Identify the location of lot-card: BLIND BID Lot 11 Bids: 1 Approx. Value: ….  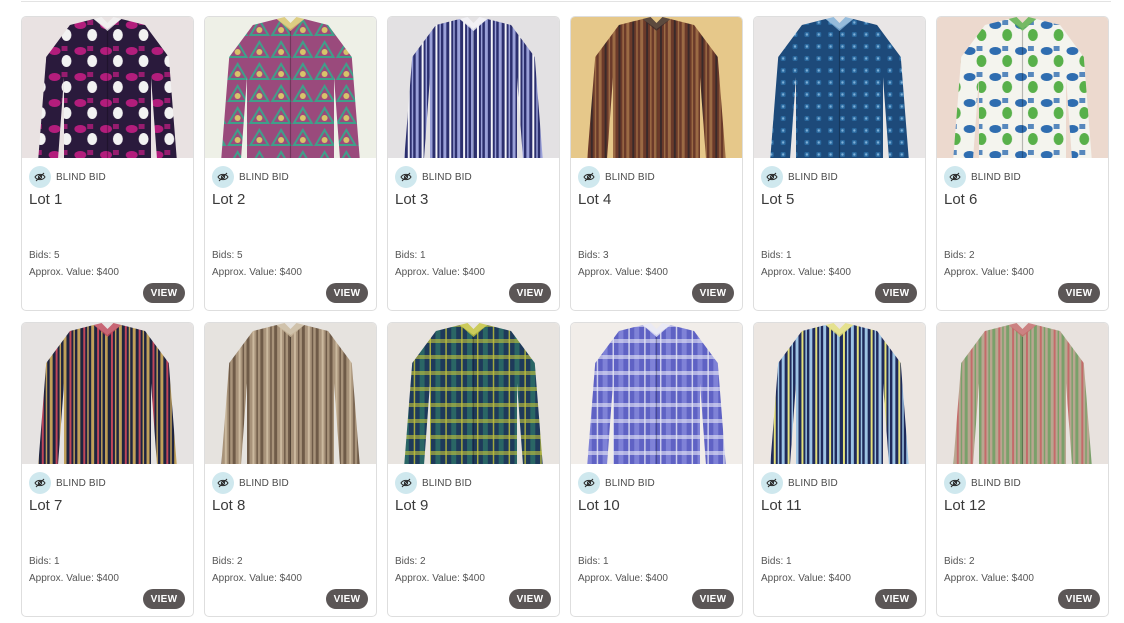
(839, 469).